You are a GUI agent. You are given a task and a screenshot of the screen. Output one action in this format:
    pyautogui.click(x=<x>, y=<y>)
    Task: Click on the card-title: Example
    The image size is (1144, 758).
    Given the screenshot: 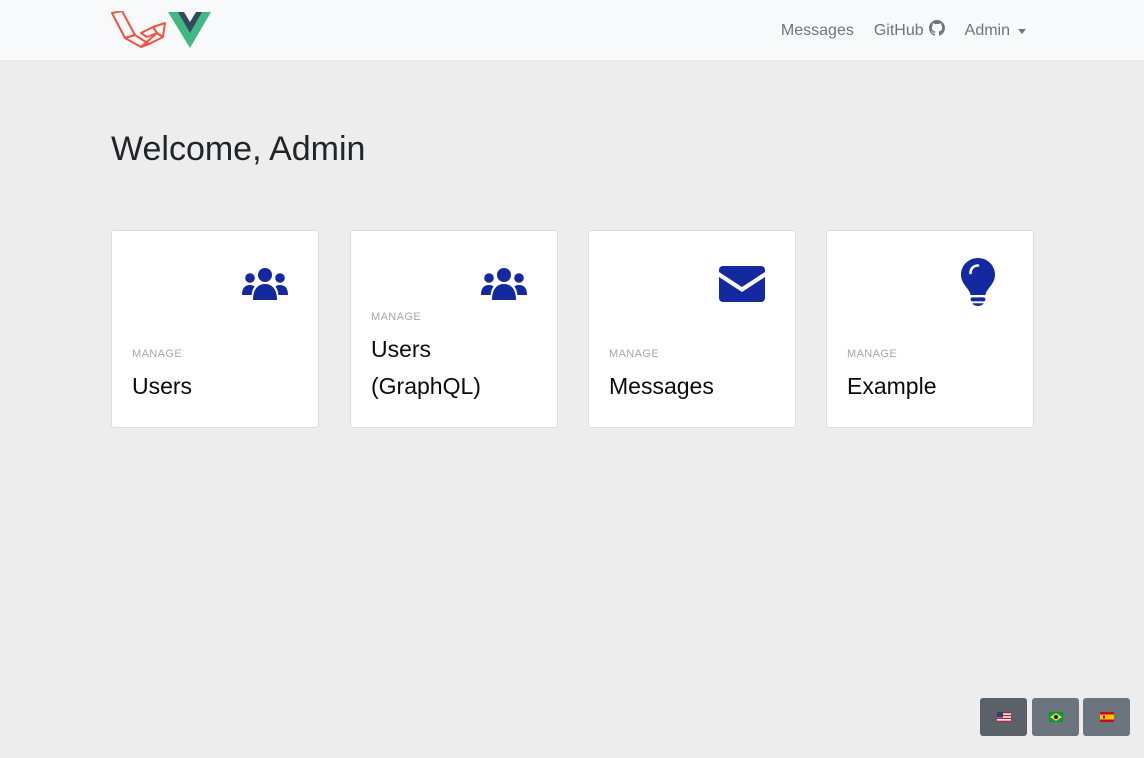 What is the action you would take?
    pyautogui.click(x=892, y=386)
    